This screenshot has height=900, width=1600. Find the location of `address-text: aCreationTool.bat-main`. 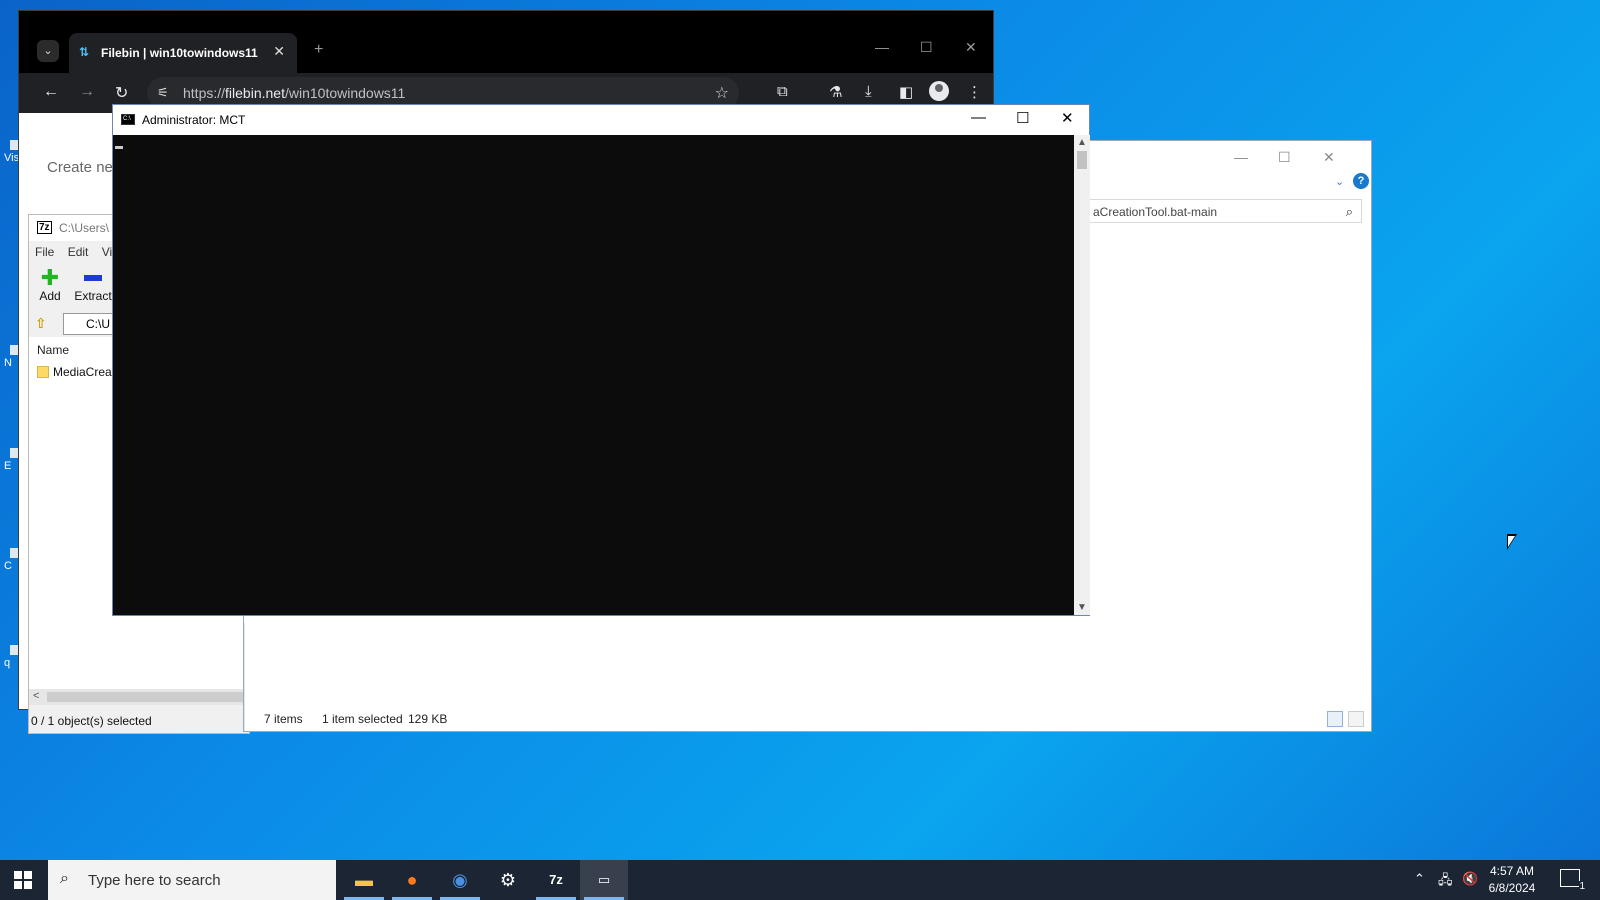

address-text: aCreationTool.bat-main is located at coordinates (1155, 212).